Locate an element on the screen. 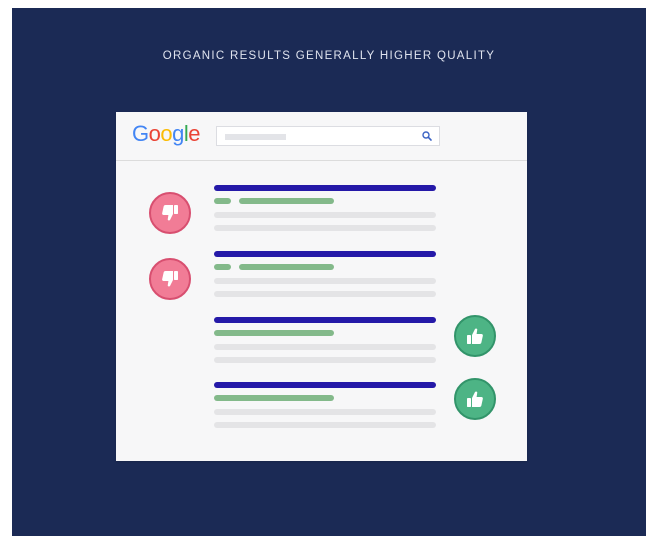 The height and width of the screenshot is (536, 646). google-logo: Google is located at coordinates (166, 134).